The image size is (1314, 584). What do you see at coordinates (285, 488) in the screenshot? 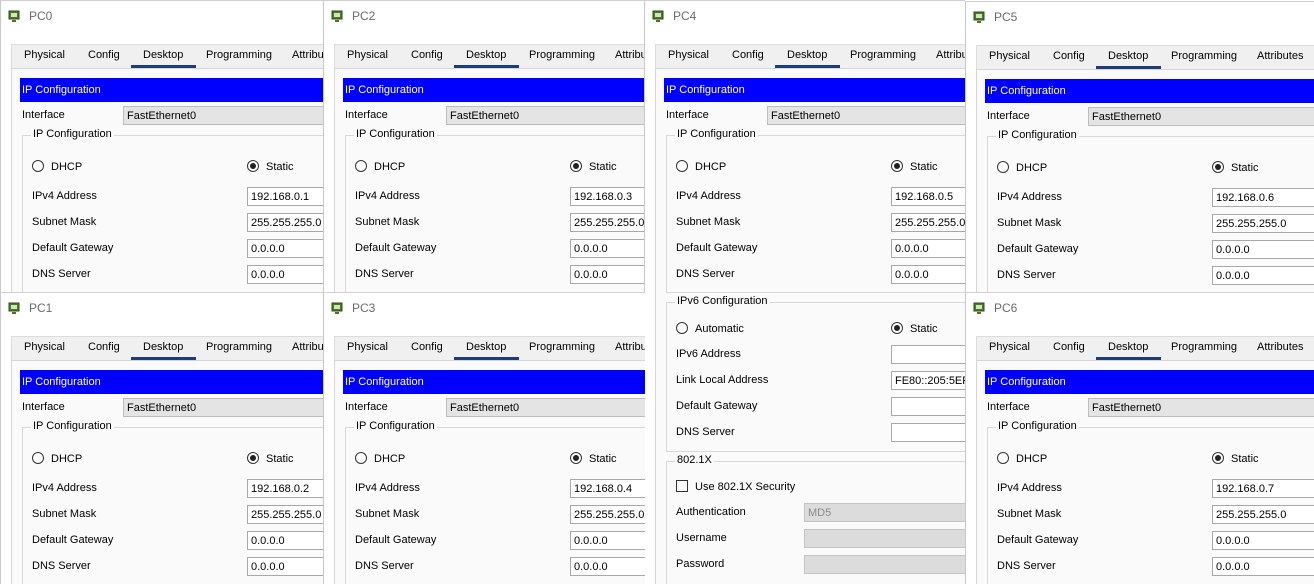
I see `ipv4-field: 192.168.0.2` at bounding box center [285, 488].